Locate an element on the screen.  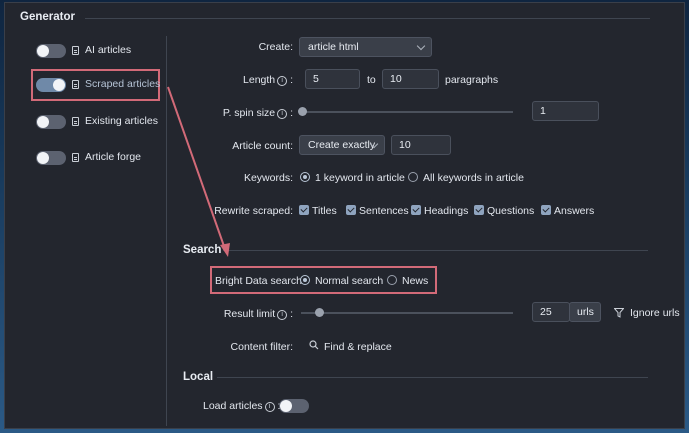
annotation-arrow is located at coordinates (198, 171).